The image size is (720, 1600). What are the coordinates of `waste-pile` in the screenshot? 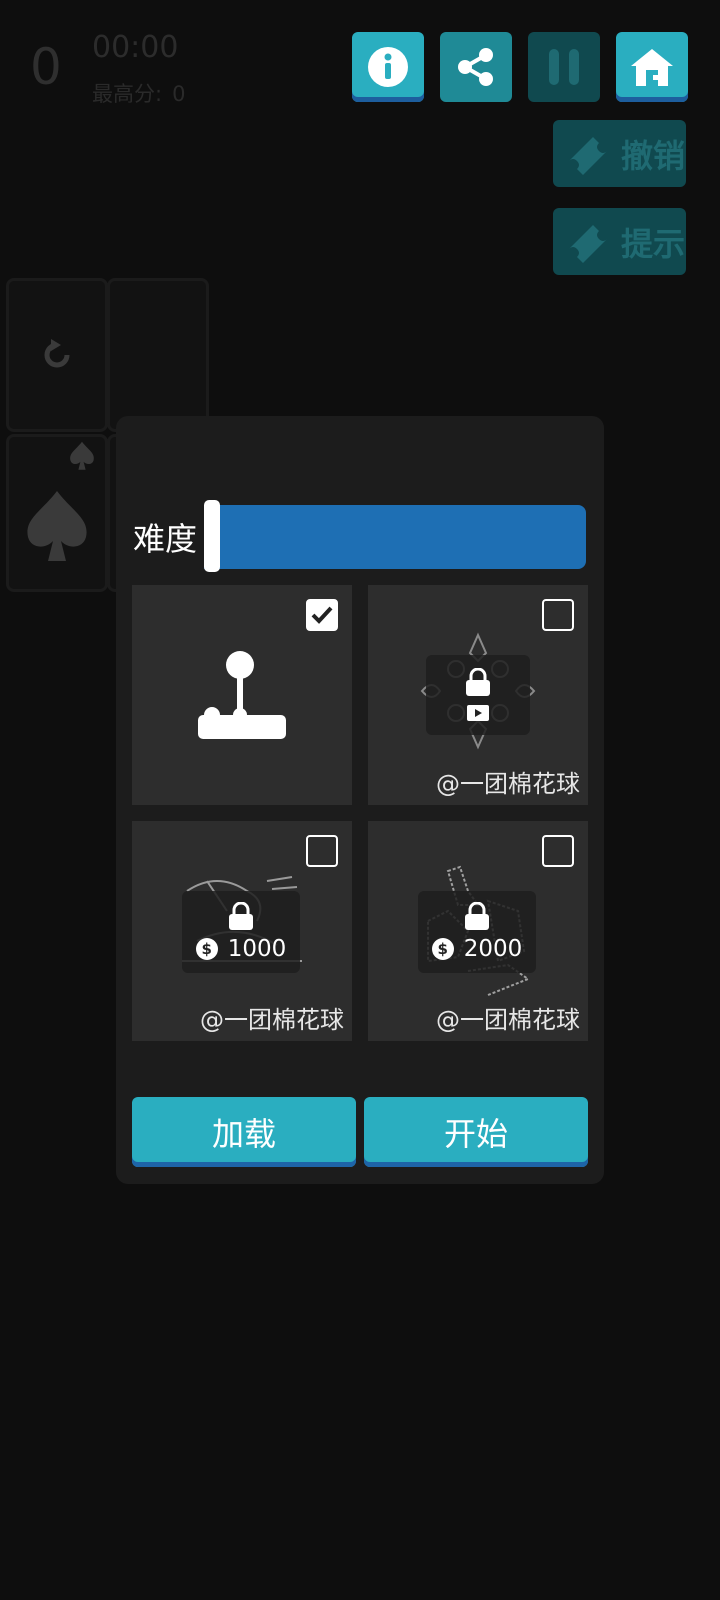 It's located at (158, 355).